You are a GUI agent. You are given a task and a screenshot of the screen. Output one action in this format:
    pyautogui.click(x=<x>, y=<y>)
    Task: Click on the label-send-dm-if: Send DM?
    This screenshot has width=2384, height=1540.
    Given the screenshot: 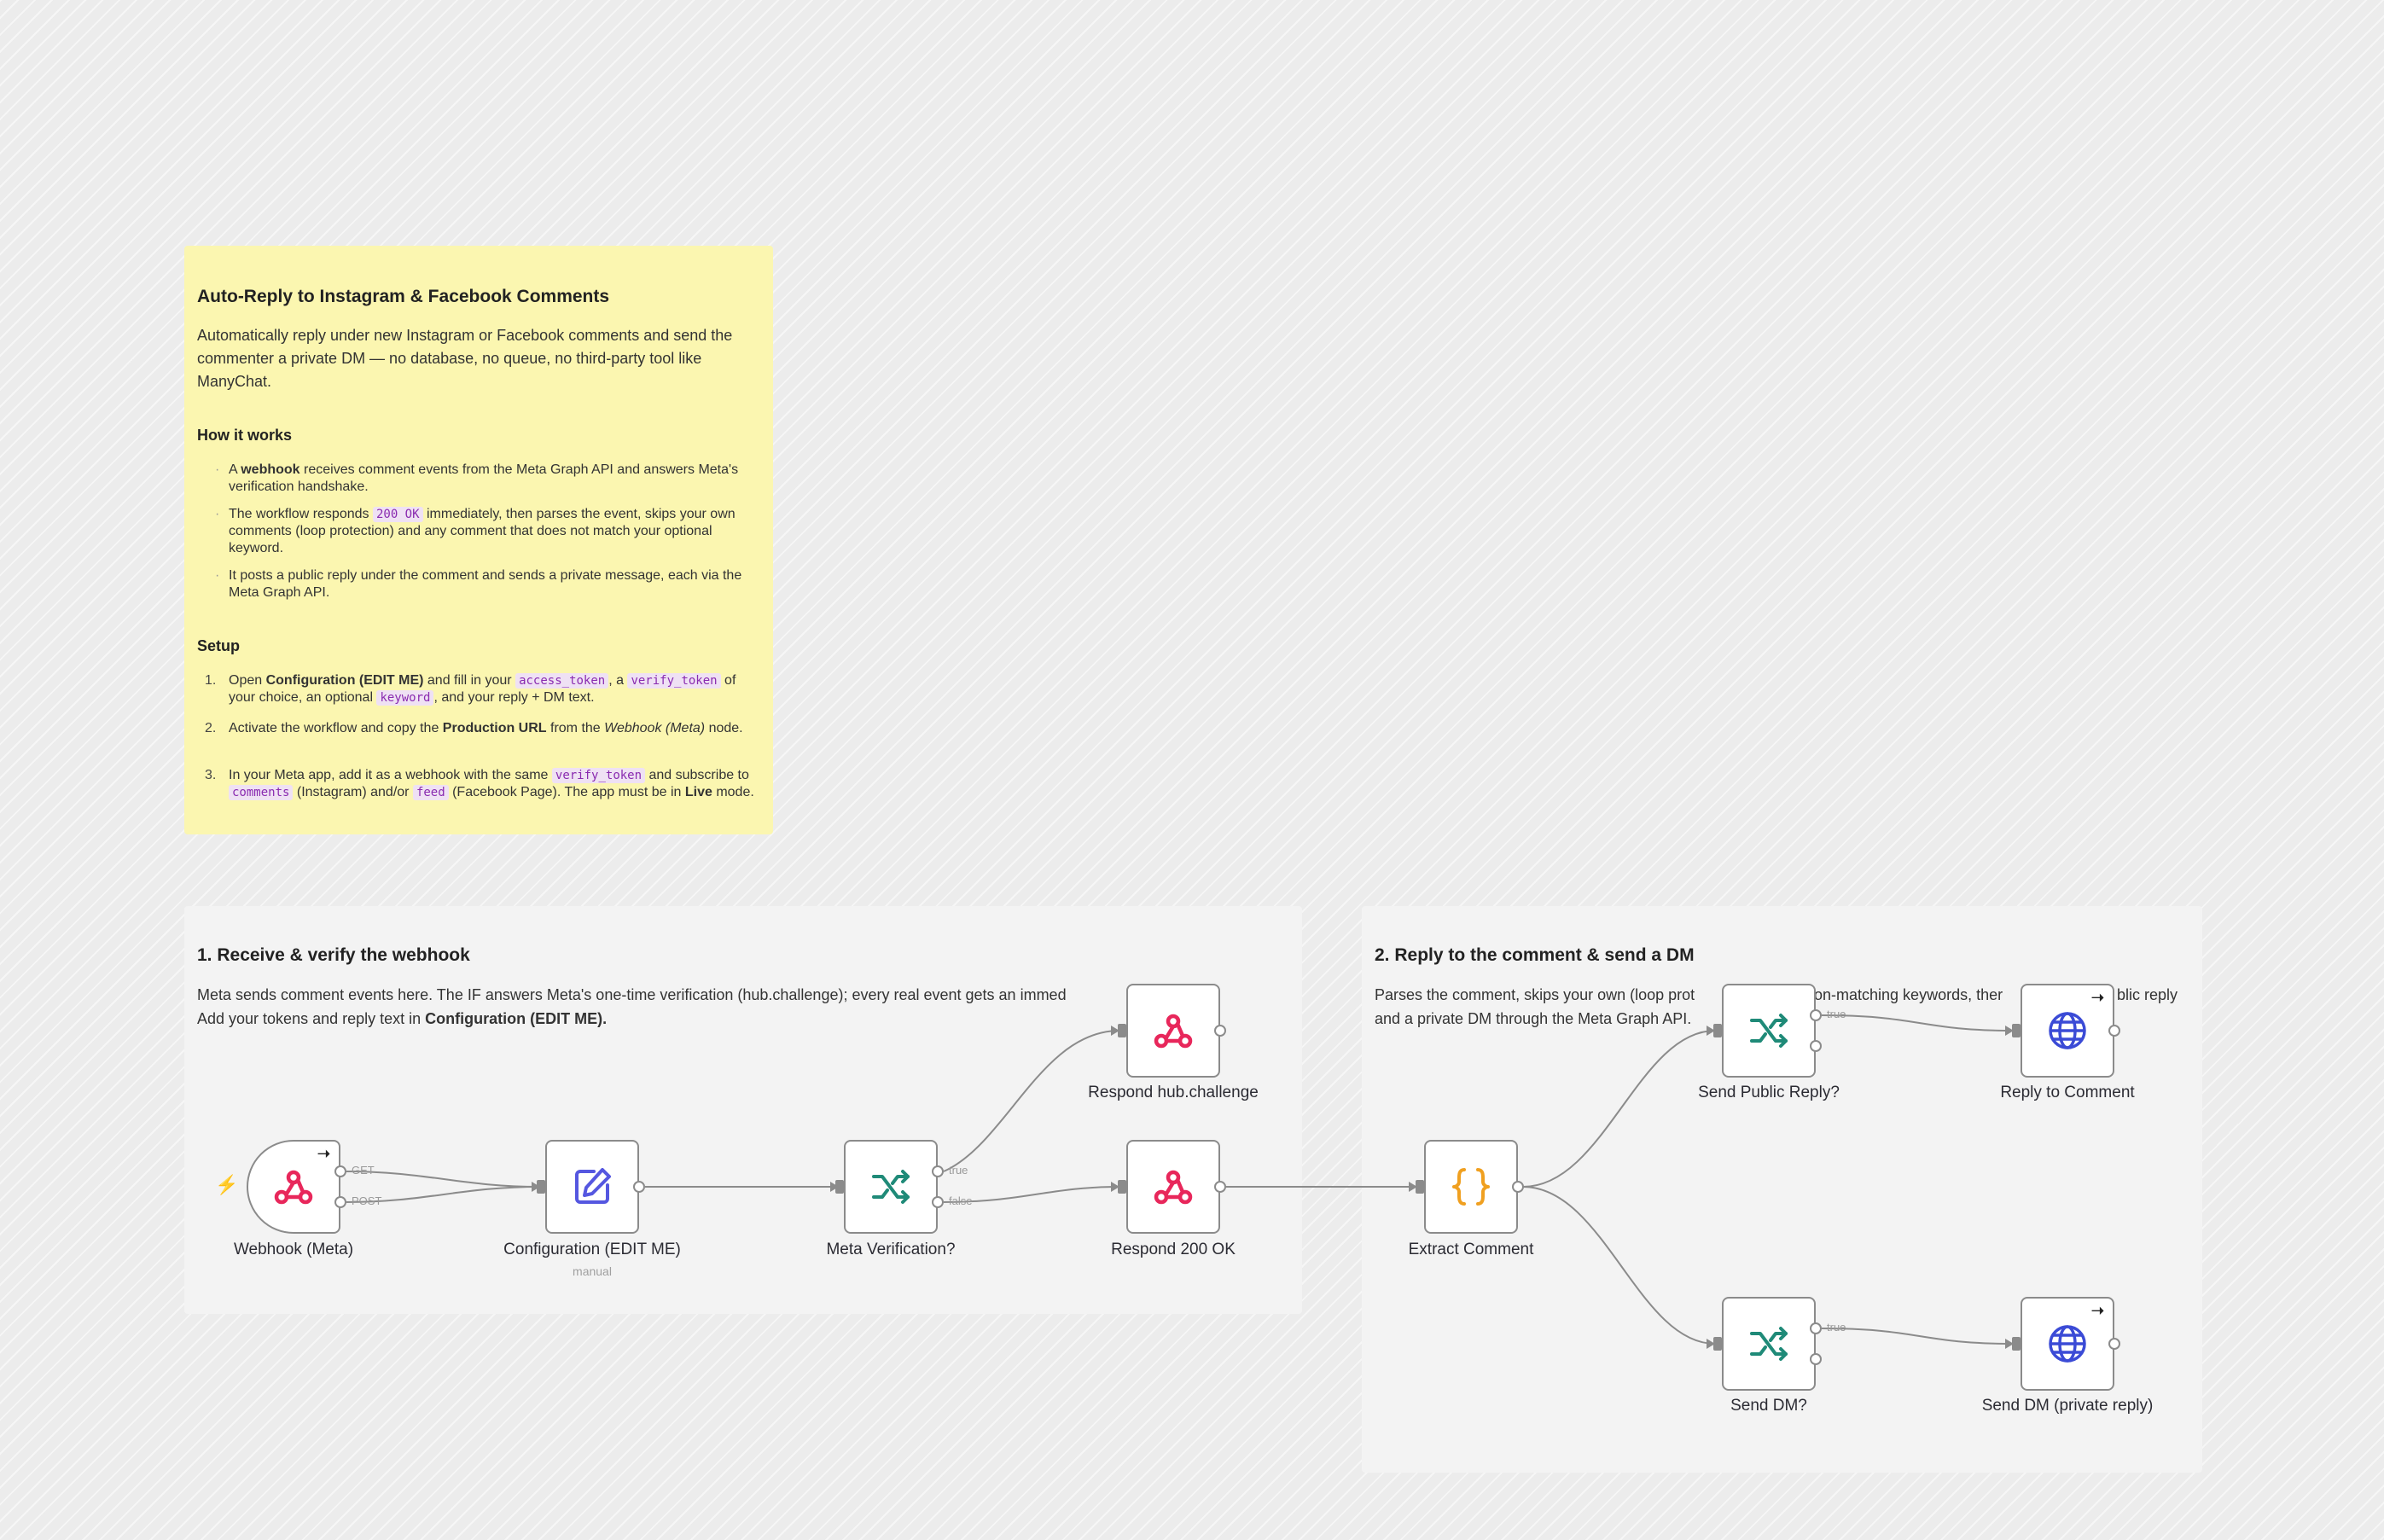 What is the action you would take?
    pyautogui.click(x=1768, y=1406)
    